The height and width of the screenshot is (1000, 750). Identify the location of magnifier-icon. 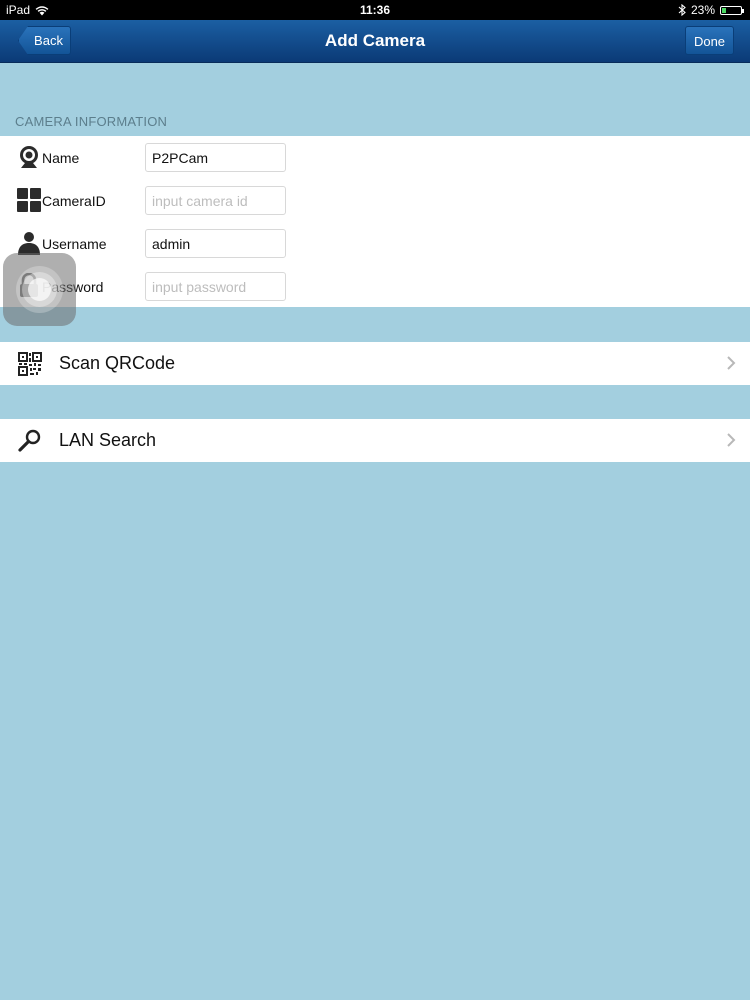
(29, 440).